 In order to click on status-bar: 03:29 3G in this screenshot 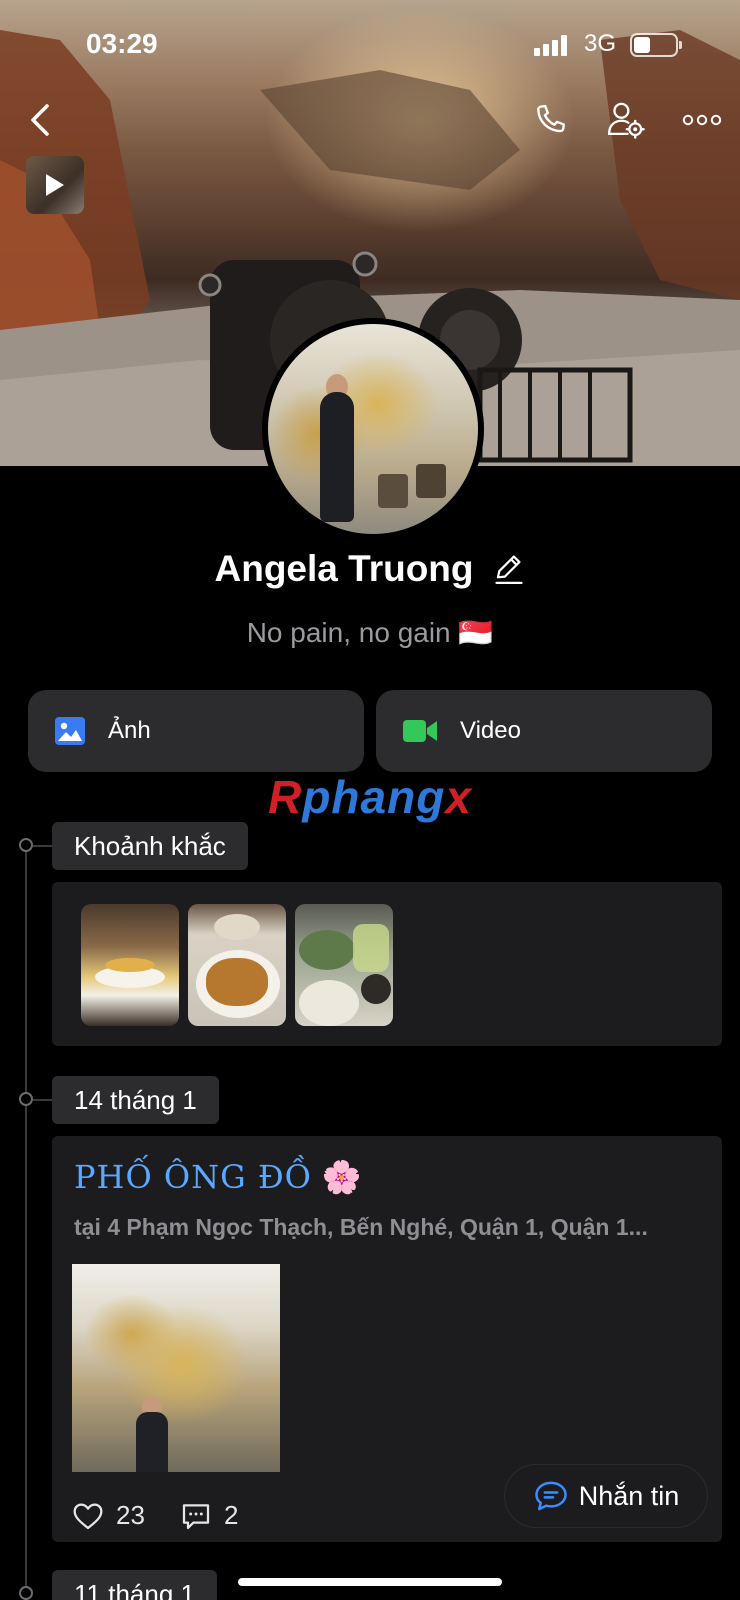, I will do `click(370, 46)`.